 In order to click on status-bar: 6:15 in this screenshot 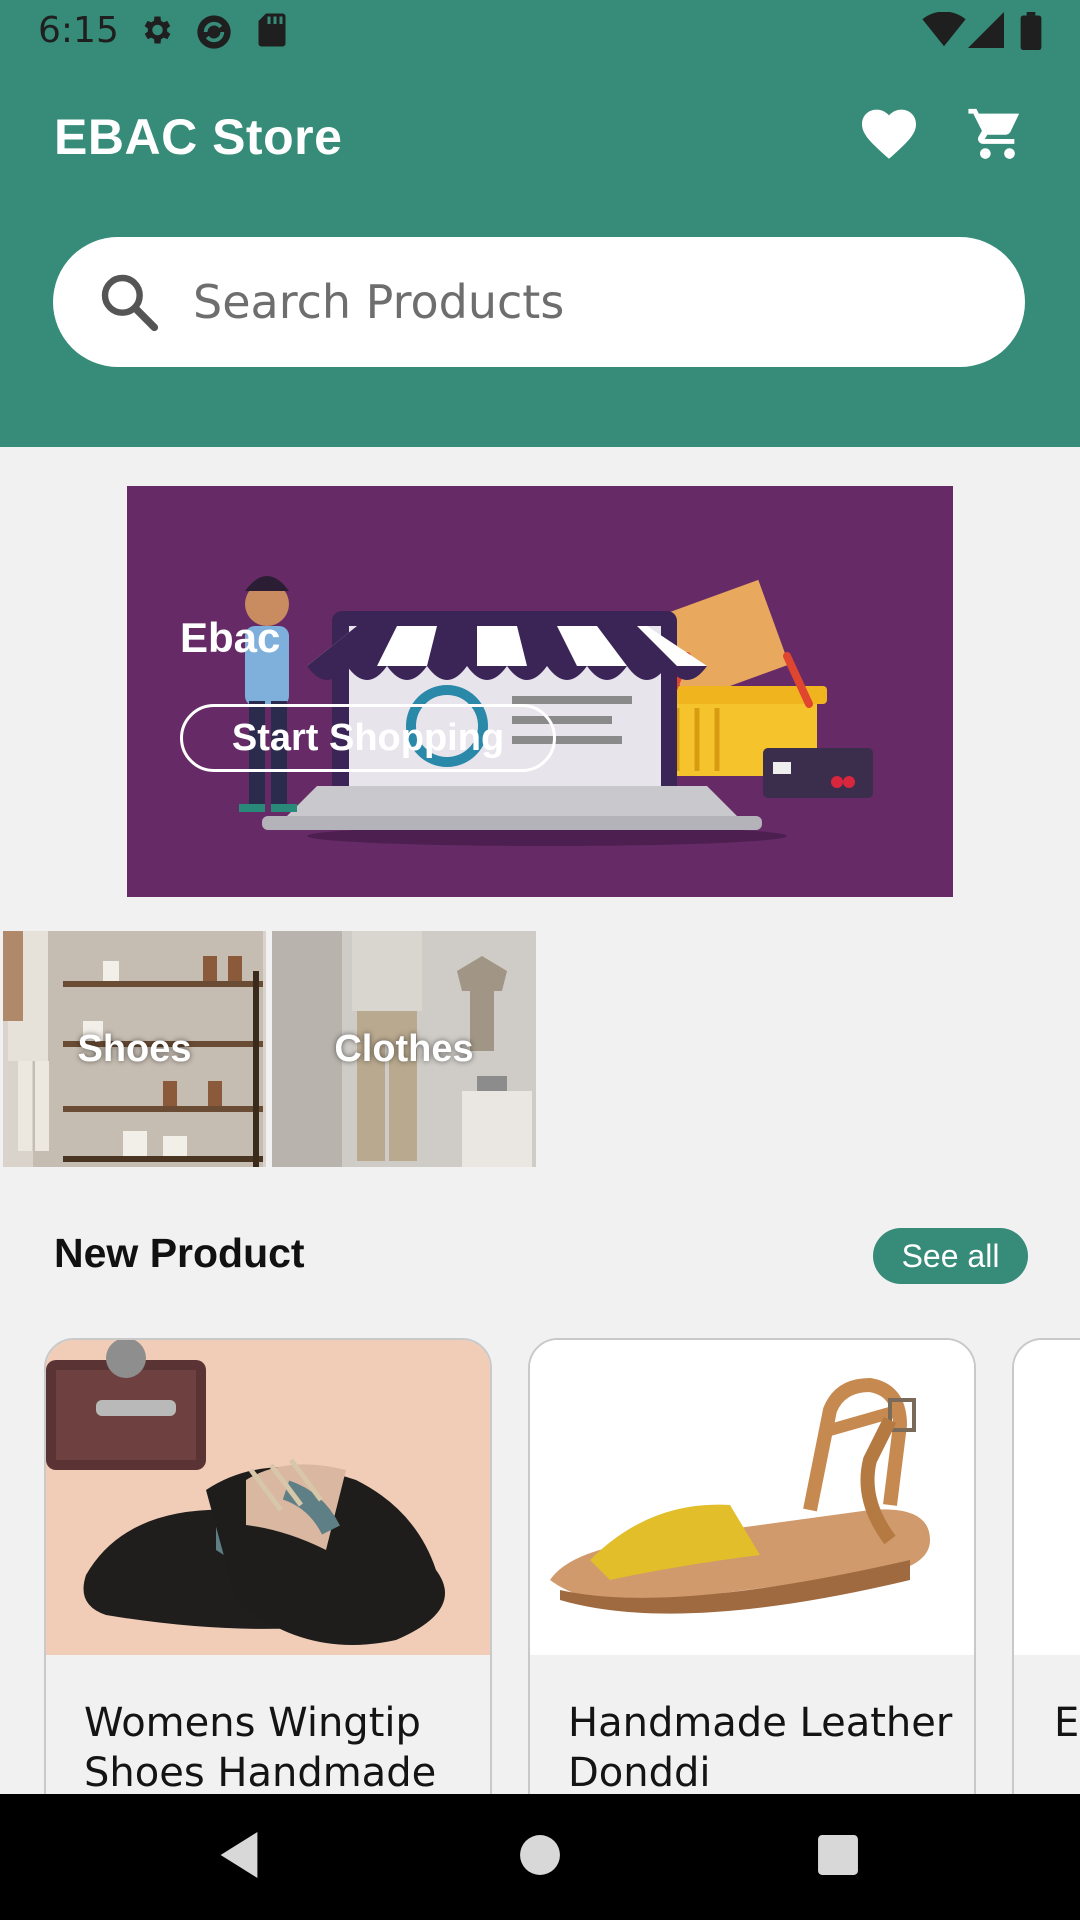, I will do `click(540, 32)`.